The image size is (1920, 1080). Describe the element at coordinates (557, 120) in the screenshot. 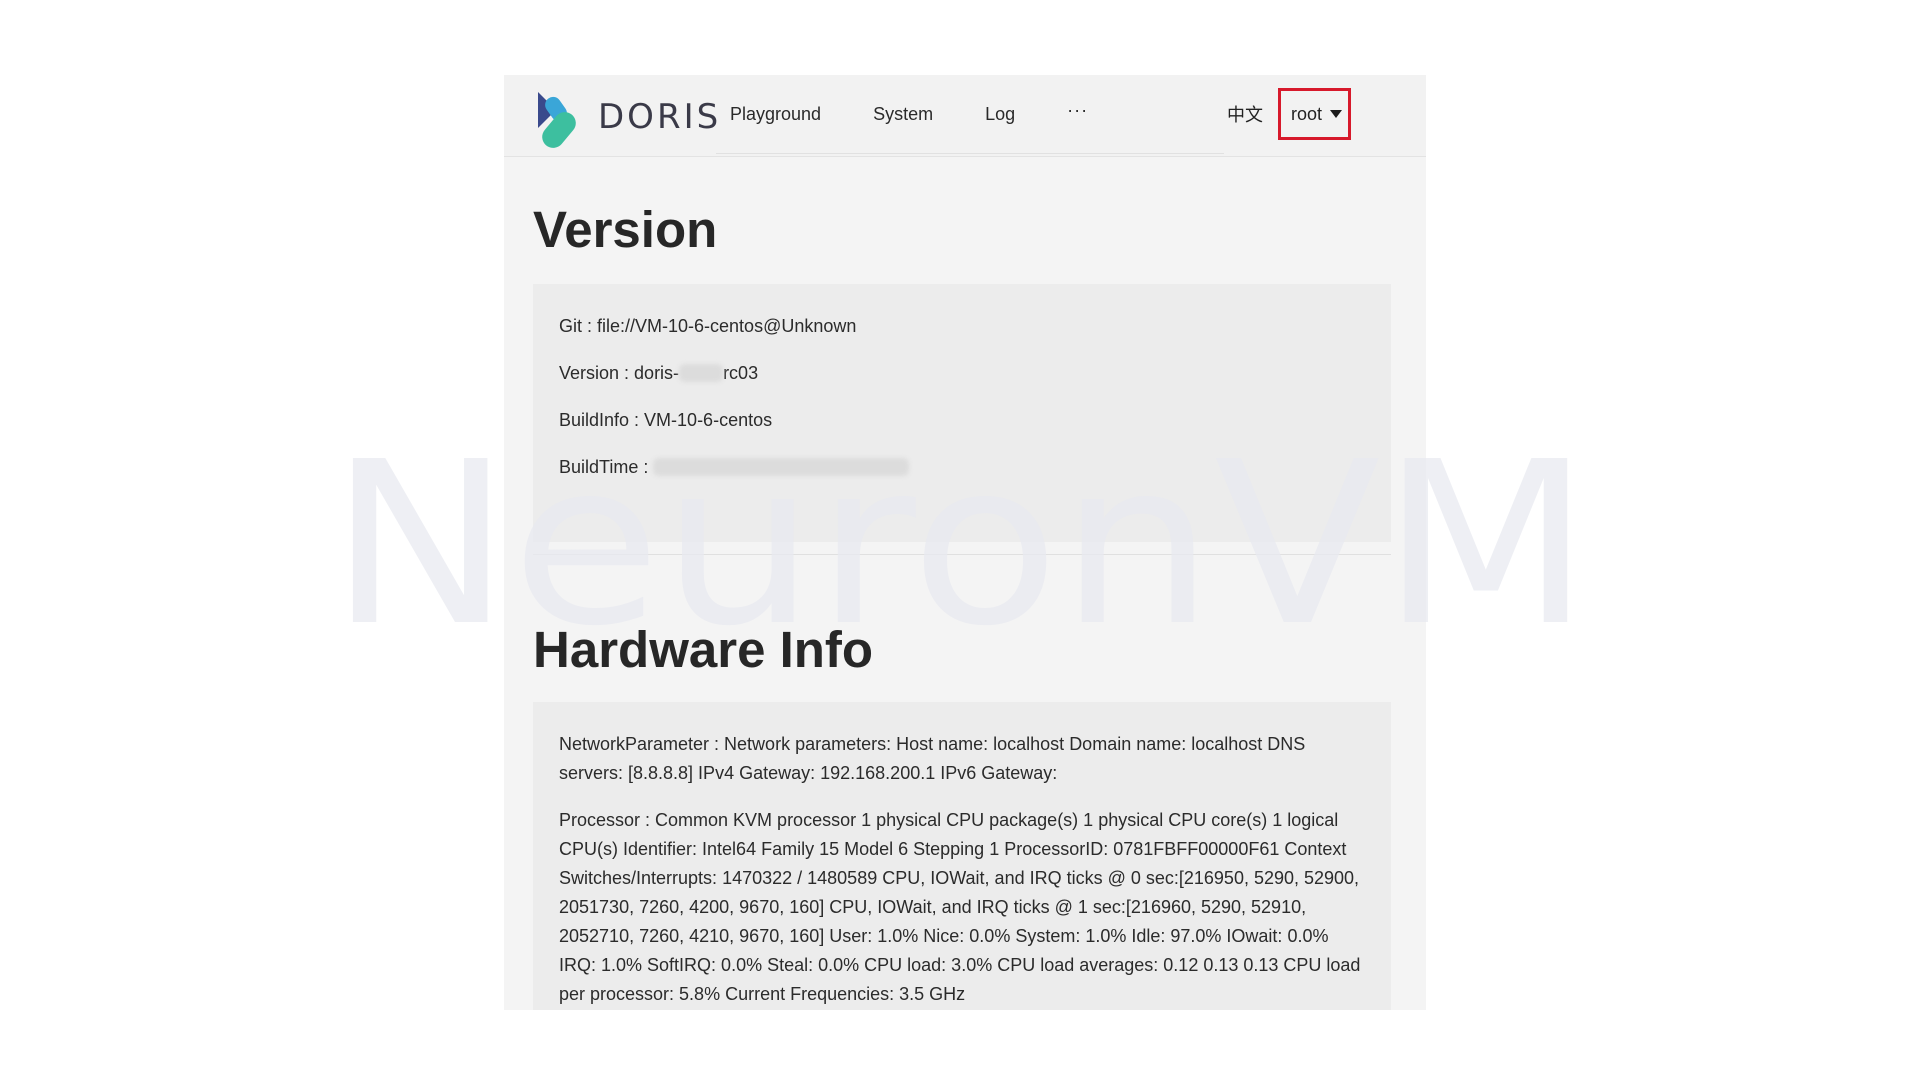

I see `doris-logo-icon` at that location.